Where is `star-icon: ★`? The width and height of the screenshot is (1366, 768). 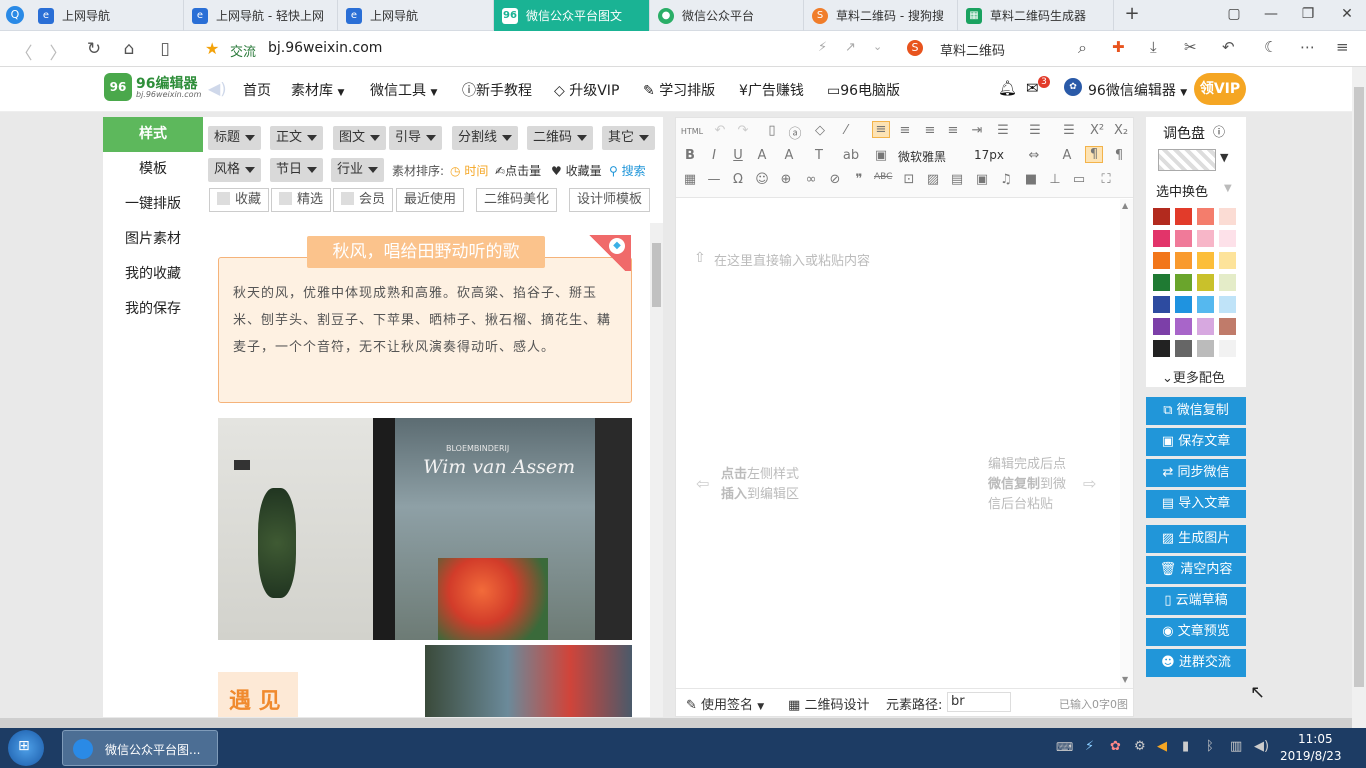 star-icon: ★ is located at coordinates (212, 48).